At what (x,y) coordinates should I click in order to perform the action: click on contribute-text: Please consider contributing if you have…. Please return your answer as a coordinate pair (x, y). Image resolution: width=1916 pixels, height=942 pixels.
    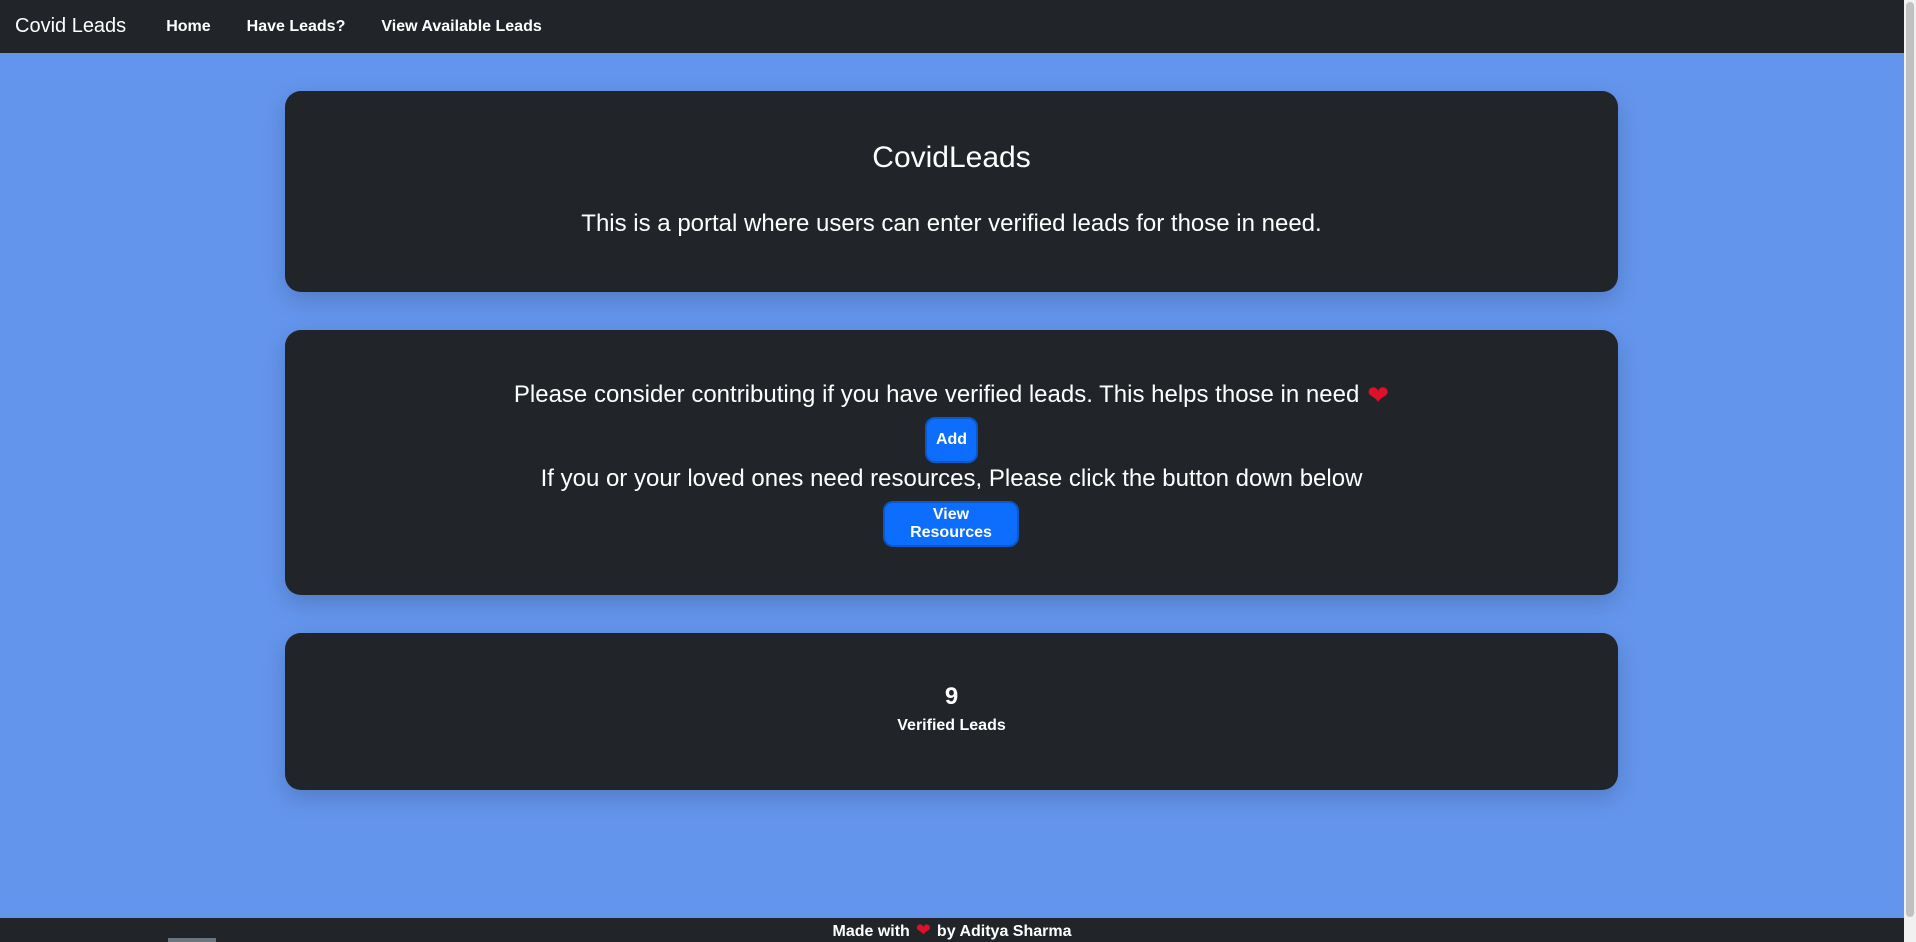
    Looking at the image, I should click on (936, 394).